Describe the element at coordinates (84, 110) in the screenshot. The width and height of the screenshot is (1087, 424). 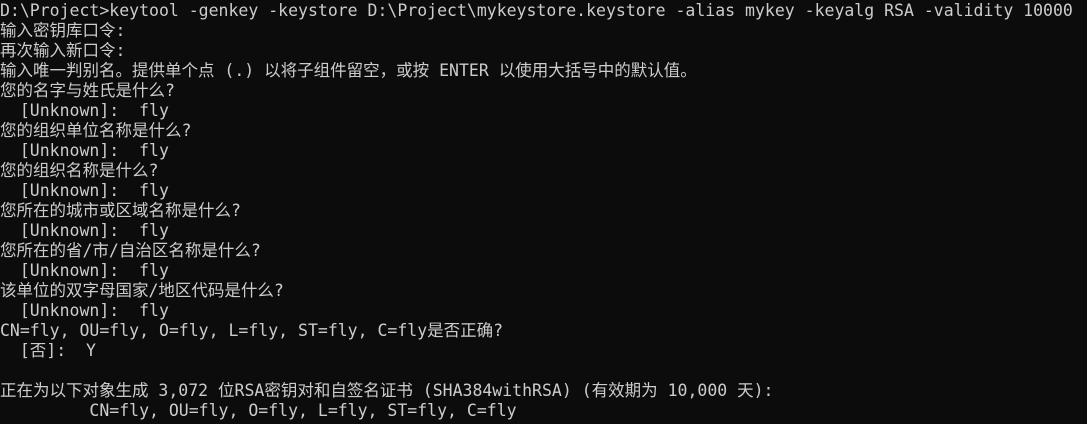
I see `name-answer: [Unknown]: fly` at that location.